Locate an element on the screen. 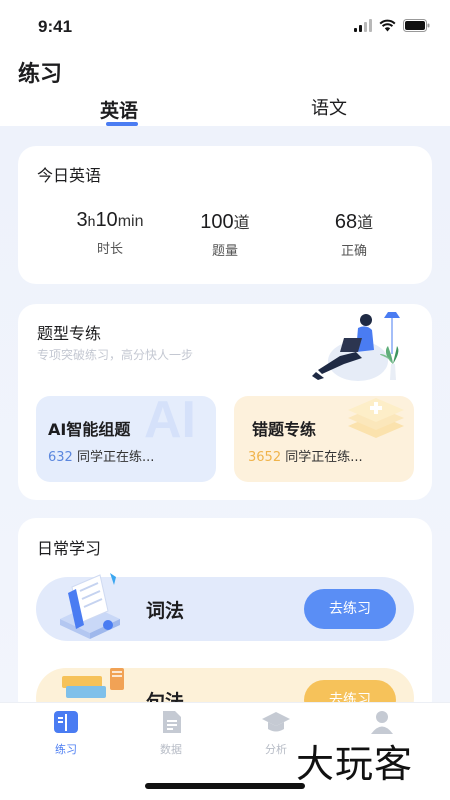  page-title: 练习 is located at coordinates (40, 74).